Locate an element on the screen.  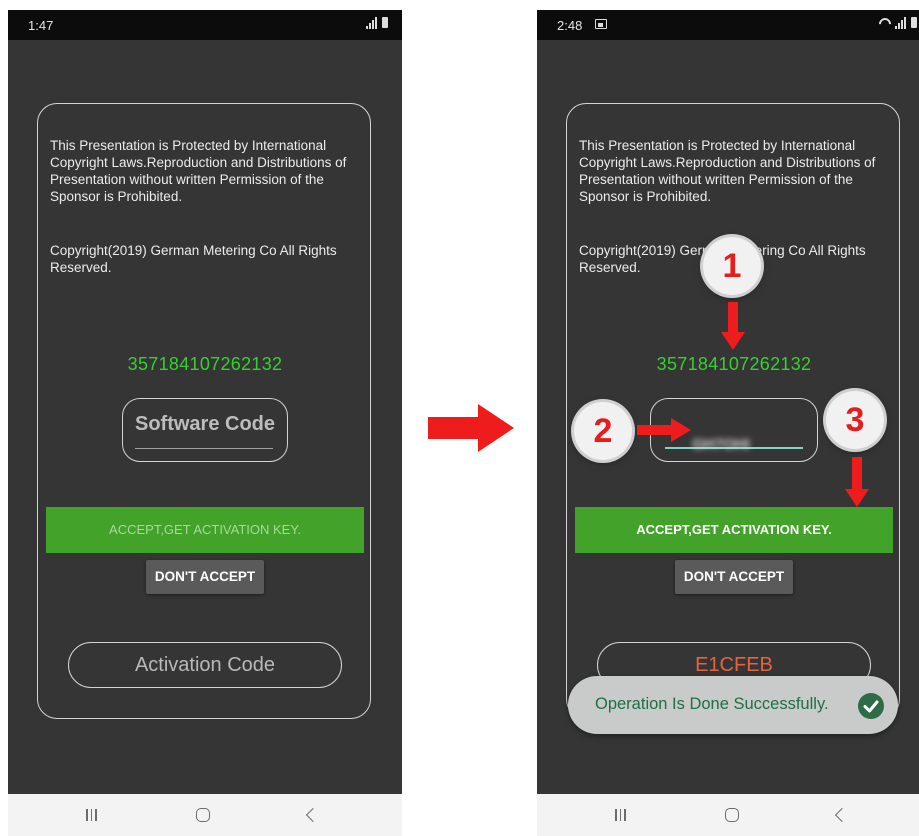
software-code-input: Software Code is located at coordinates (205, 430).